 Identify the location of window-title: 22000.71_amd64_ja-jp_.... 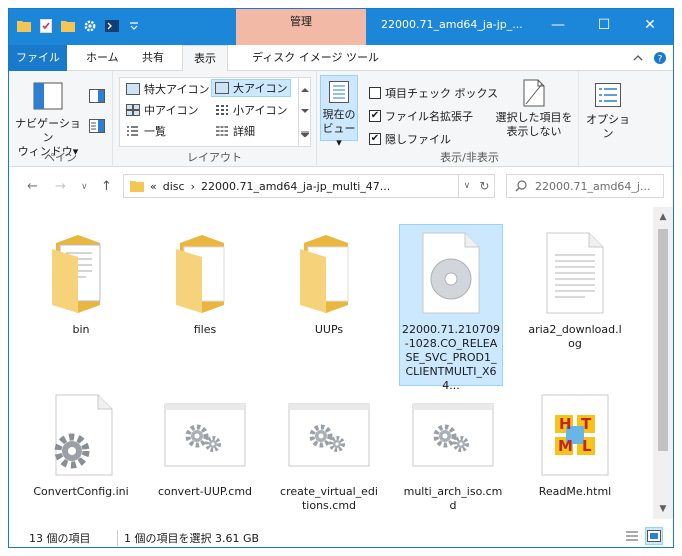
(452, 24).